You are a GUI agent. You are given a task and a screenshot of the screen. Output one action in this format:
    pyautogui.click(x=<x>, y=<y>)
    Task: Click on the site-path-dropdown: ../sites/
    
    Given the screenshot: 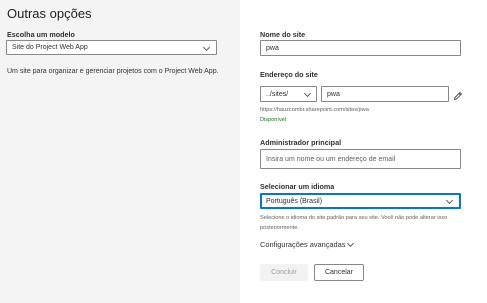 What is the action you would take?
    pyautogui.click(x=288, y=94)
    